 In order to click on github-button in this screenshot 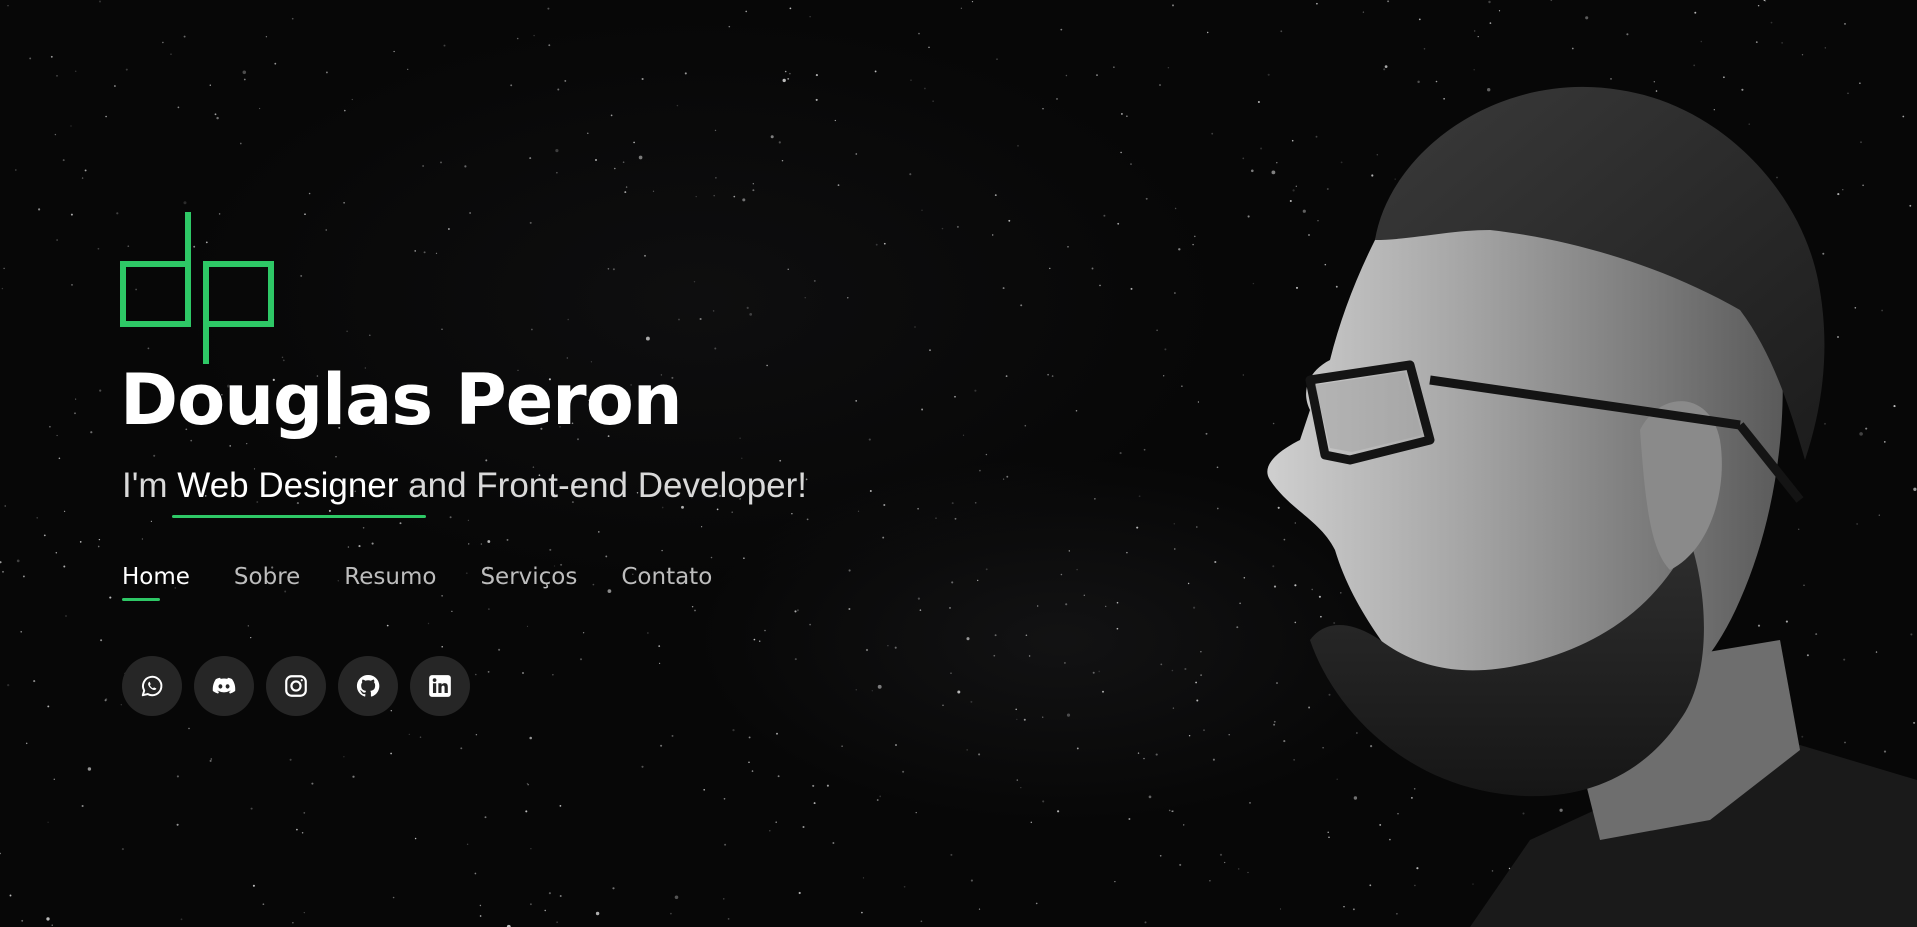, I will do `click(368, 686)`.